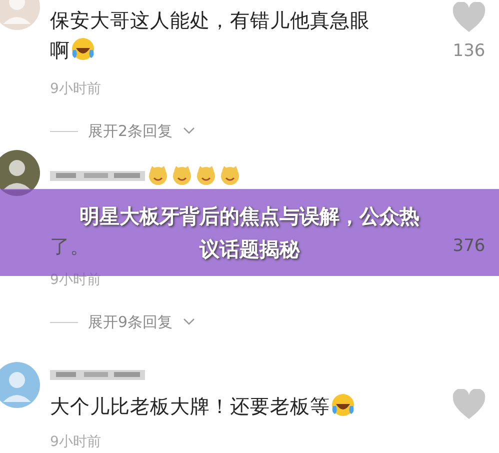  What do you see at coordinates (469, 51) in the screenshot?
I see `like-count: 136` at bounding box center [469, 51].